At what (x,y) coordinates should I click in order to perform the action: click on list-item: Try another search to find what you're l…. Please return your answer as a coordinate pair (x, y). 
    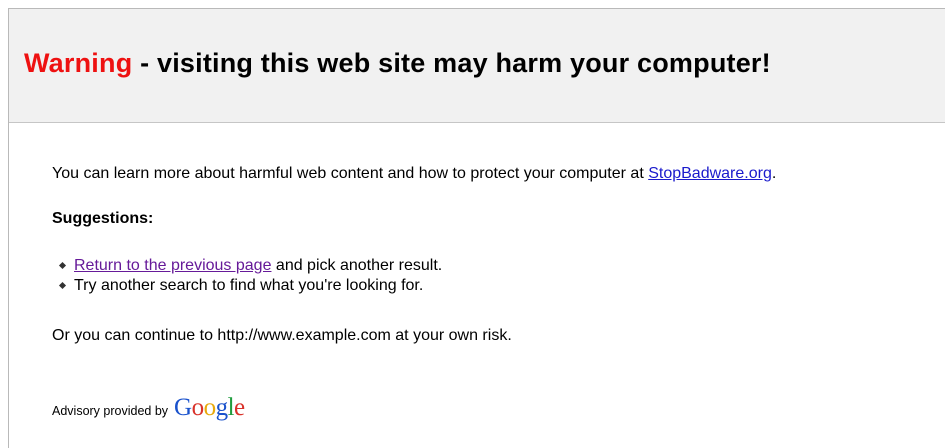
    Looking at the image, I should click on (247, 286).